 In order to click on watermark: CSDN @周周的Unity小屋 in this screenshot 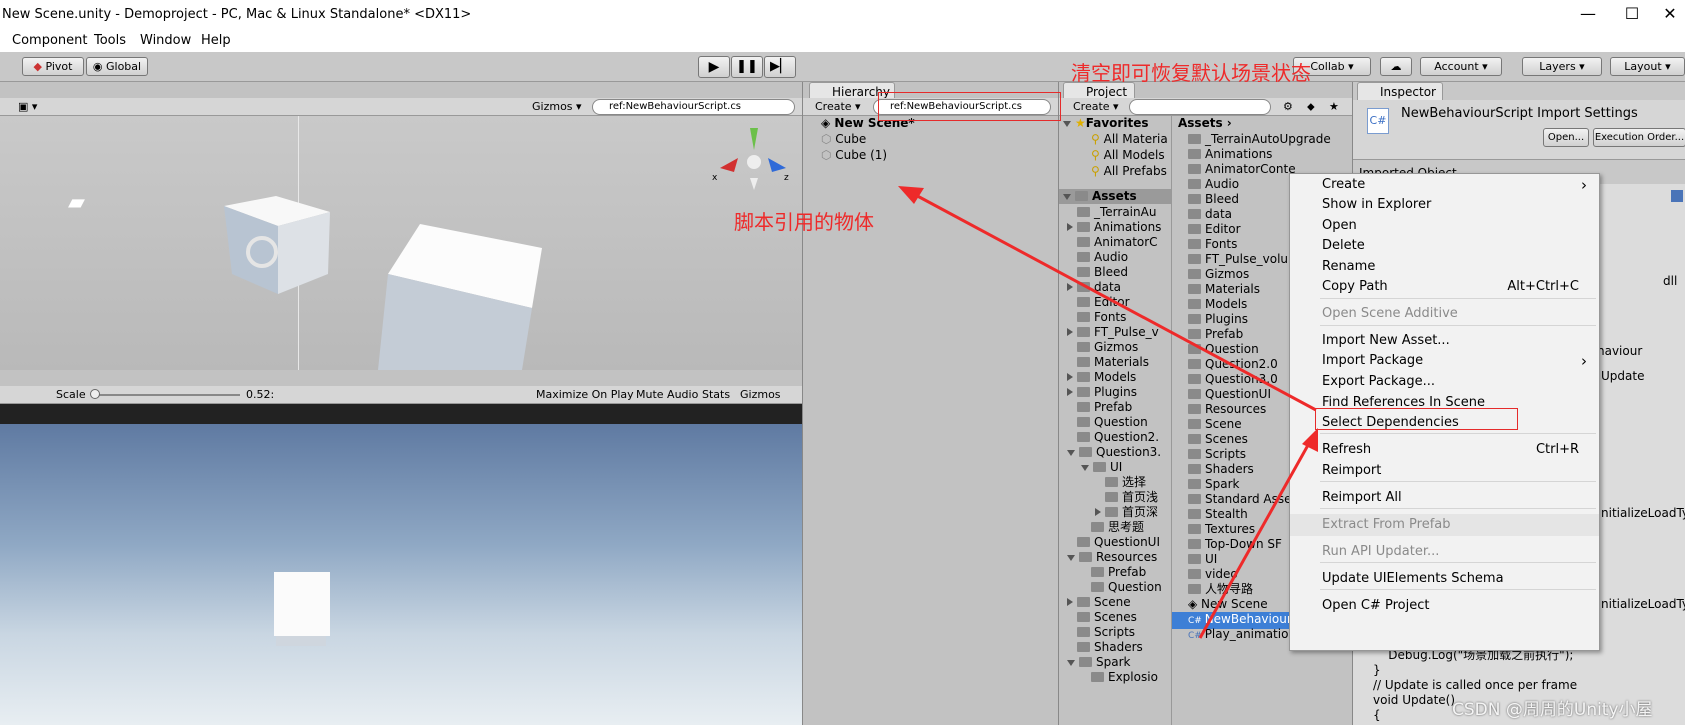, I will do `click(1552, 710)`.